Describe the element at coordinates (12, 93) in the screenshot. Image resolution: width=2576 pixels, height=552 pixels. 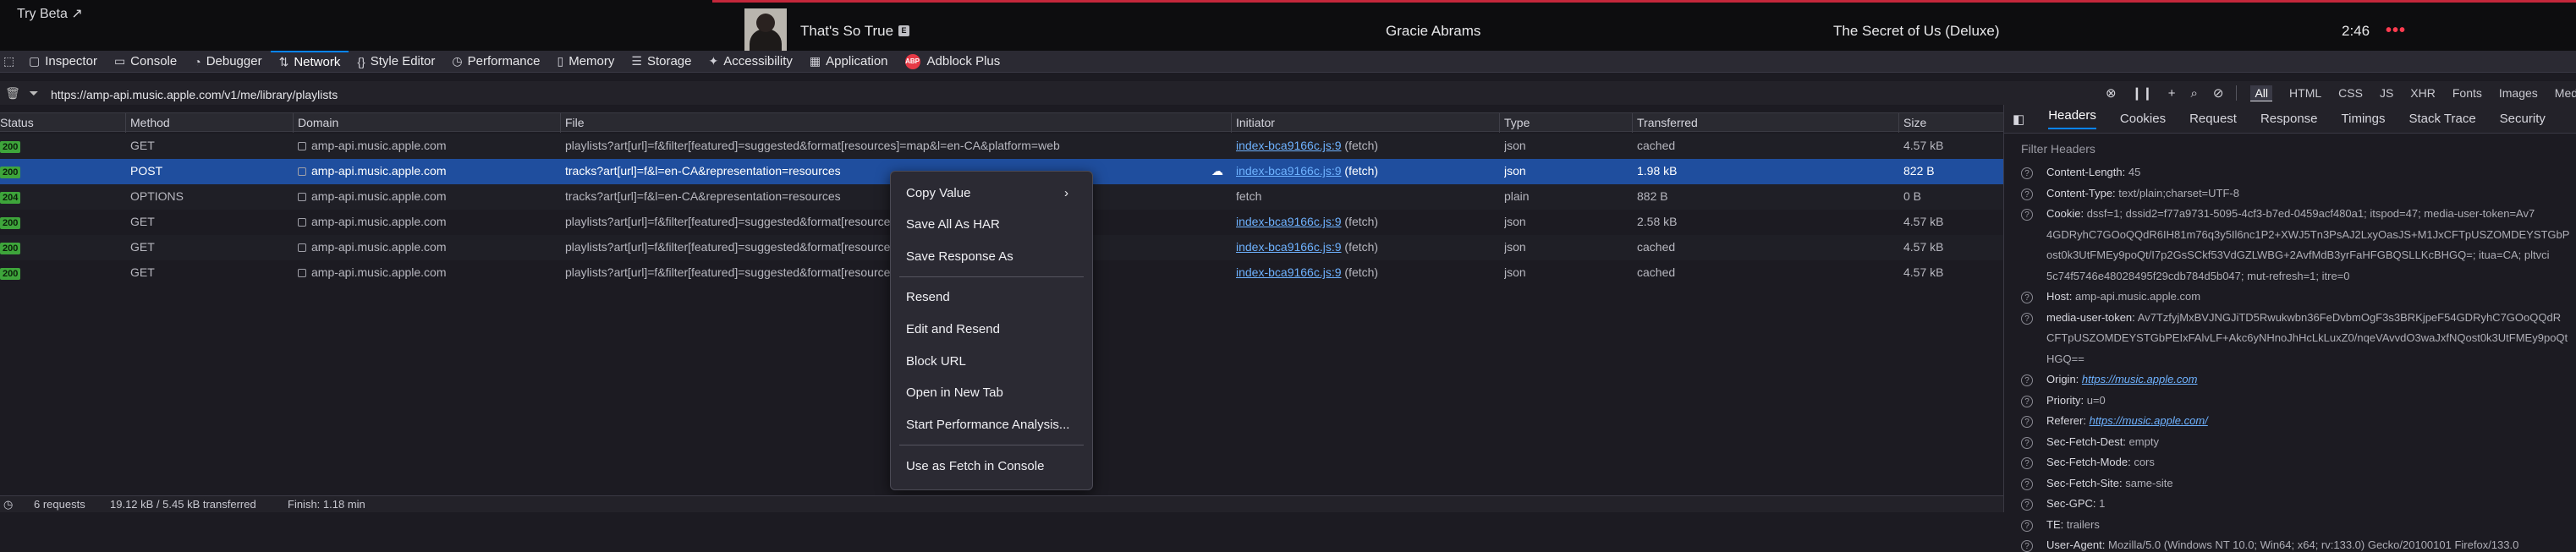
I see `trash-icon: 🗑` at that location.